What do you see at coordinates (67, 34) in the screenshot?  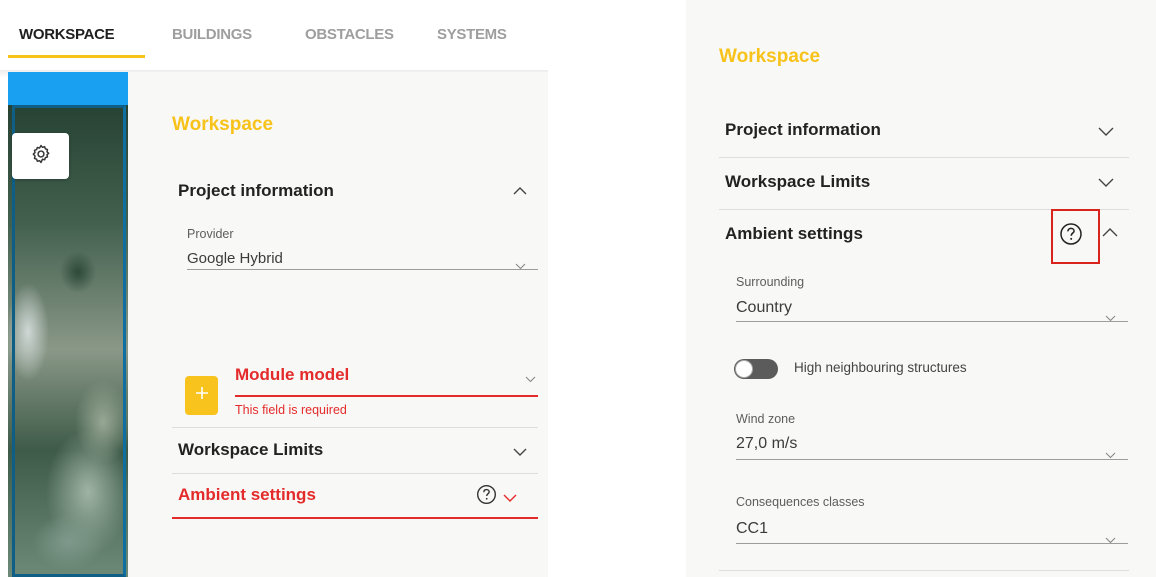 I see `tab-workspace: WORKSPACE` at bounding box center [67, 34].